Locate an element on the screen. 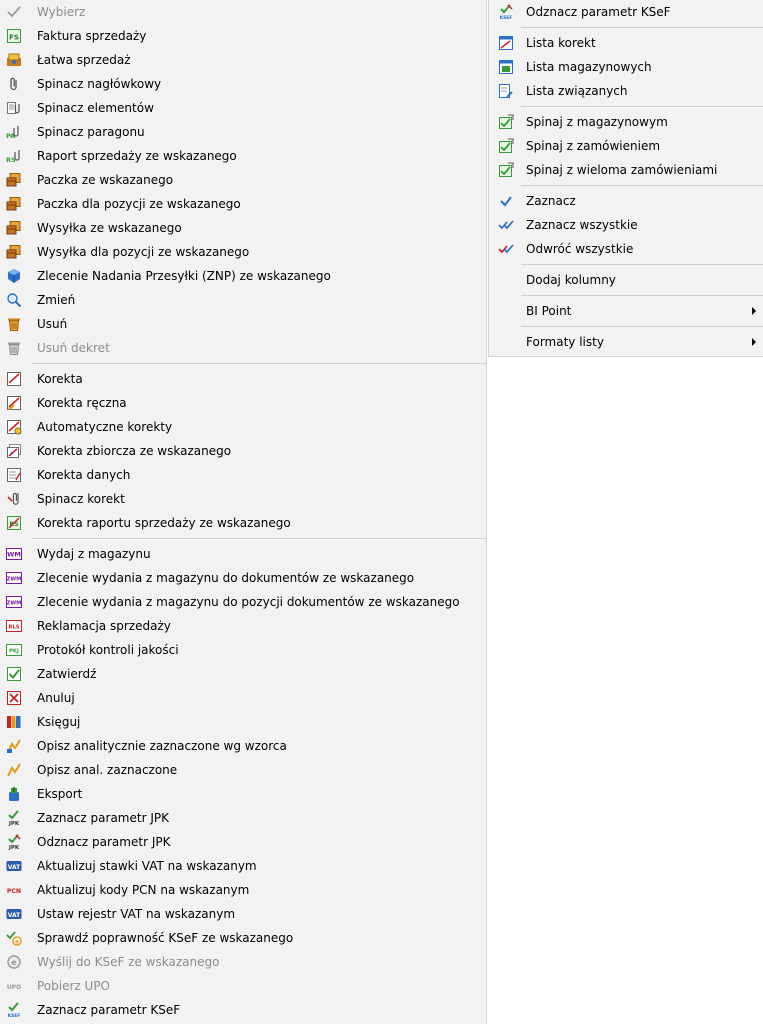 The height and width of the screenshot is (1024, 763). menu-item-lista-magazynowych: Lista magazynowych is located at coordinates (626, 67).